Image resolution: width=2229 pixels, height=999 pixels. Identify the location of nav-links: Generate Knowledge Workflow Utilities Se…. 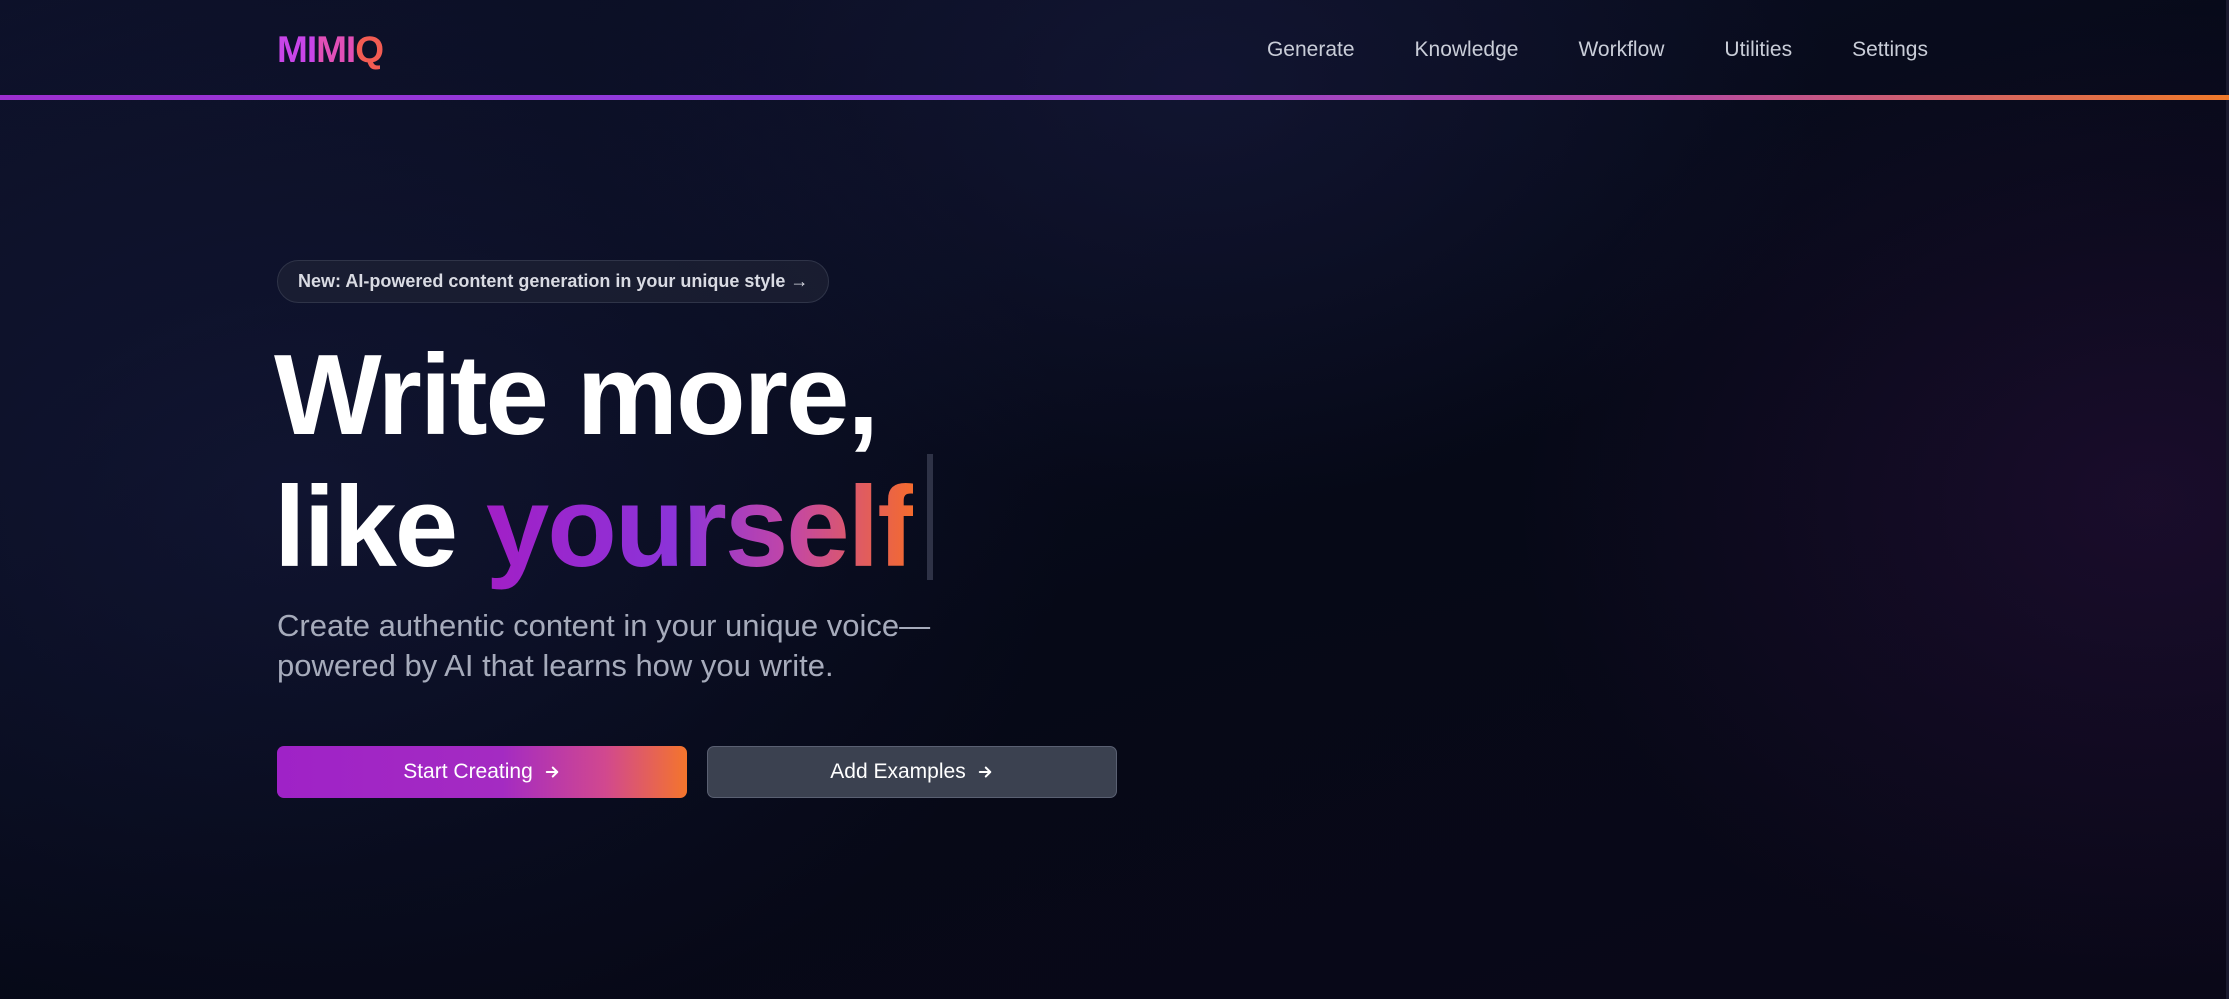
(1597, 50).